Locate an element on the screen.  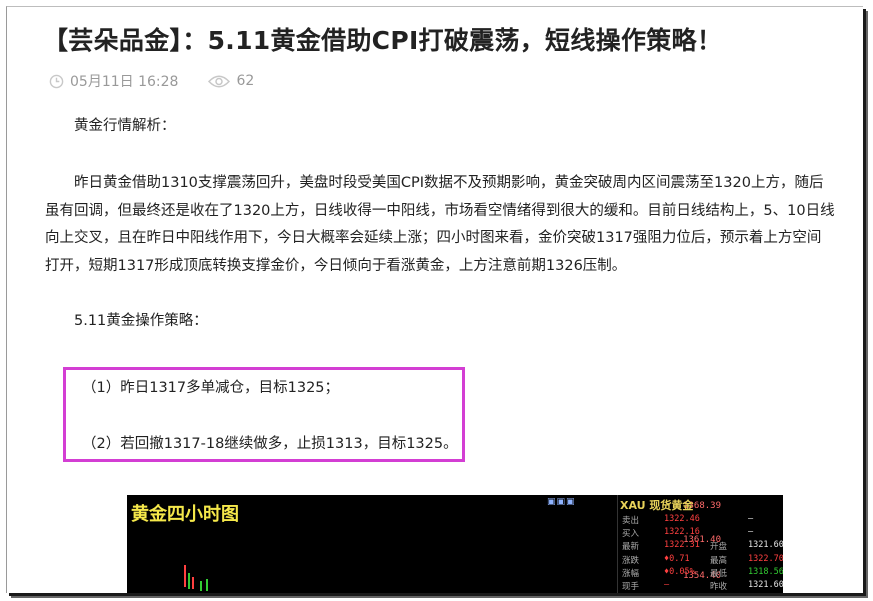
quote-row-extra-value: 1318.56 is located at coordinates (765, 571).